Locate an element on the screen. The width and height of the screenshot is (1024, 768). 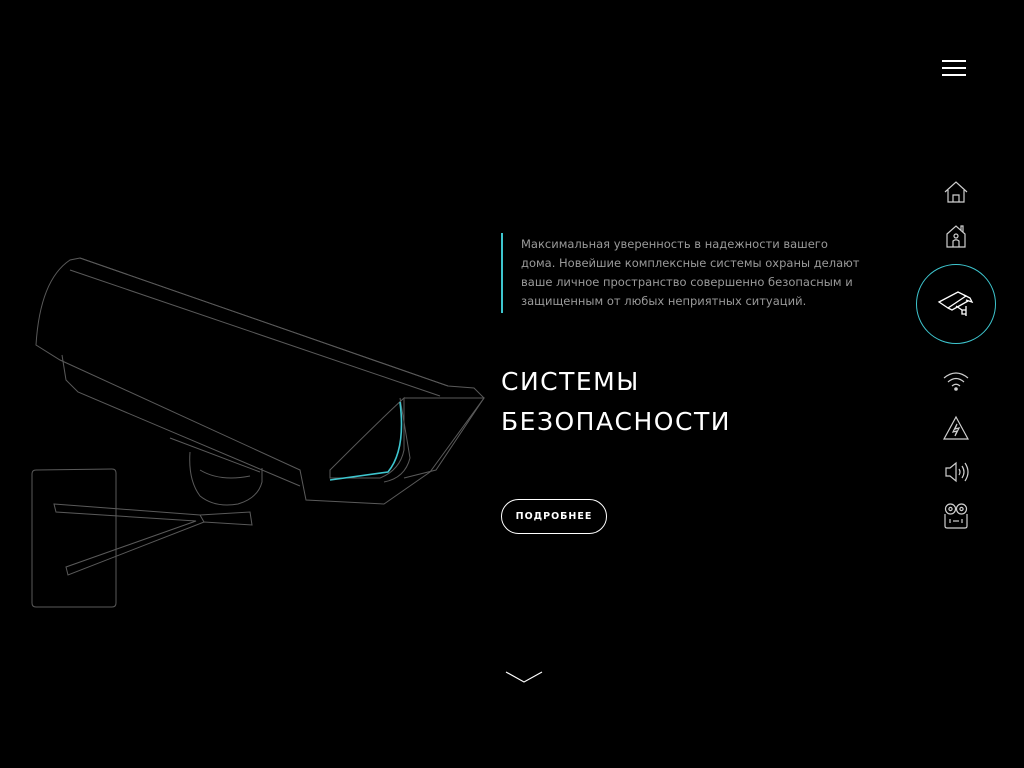
house-person-icon is located at coordinates (956, 236).